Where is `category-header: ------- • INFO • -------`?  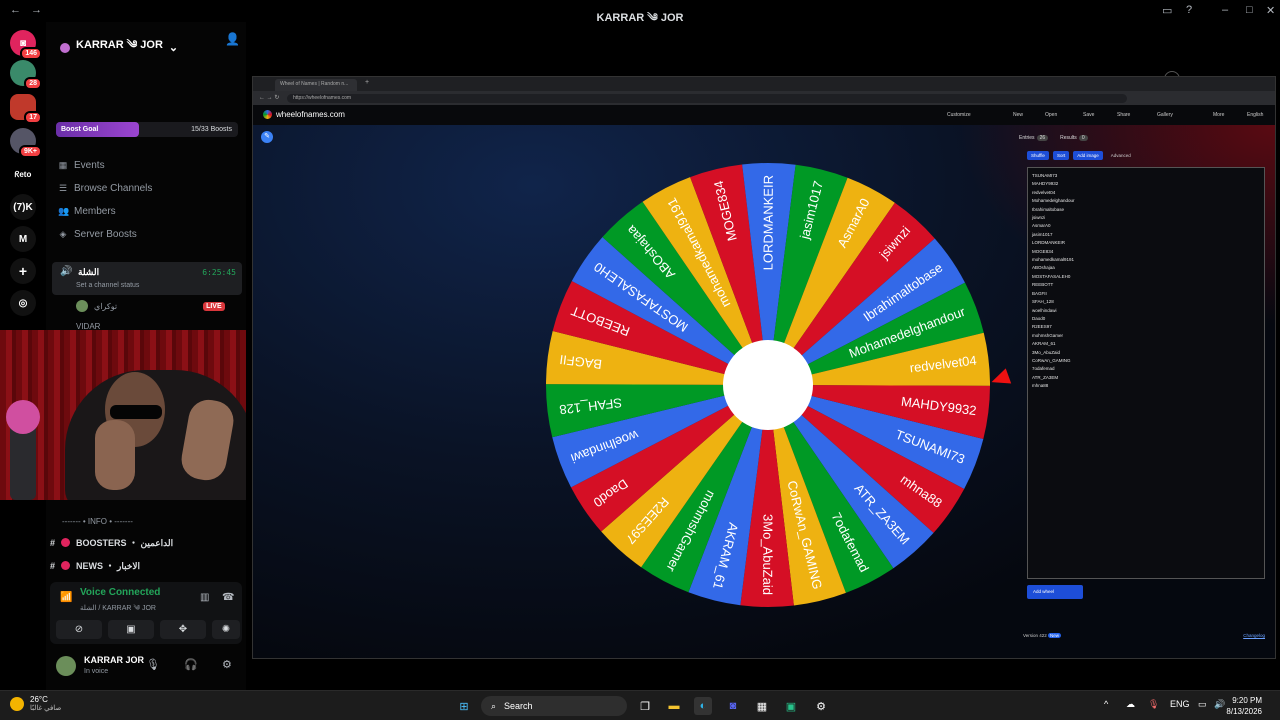 category-header: ------- • INFO • ------- is located at coordinates (97, 521).